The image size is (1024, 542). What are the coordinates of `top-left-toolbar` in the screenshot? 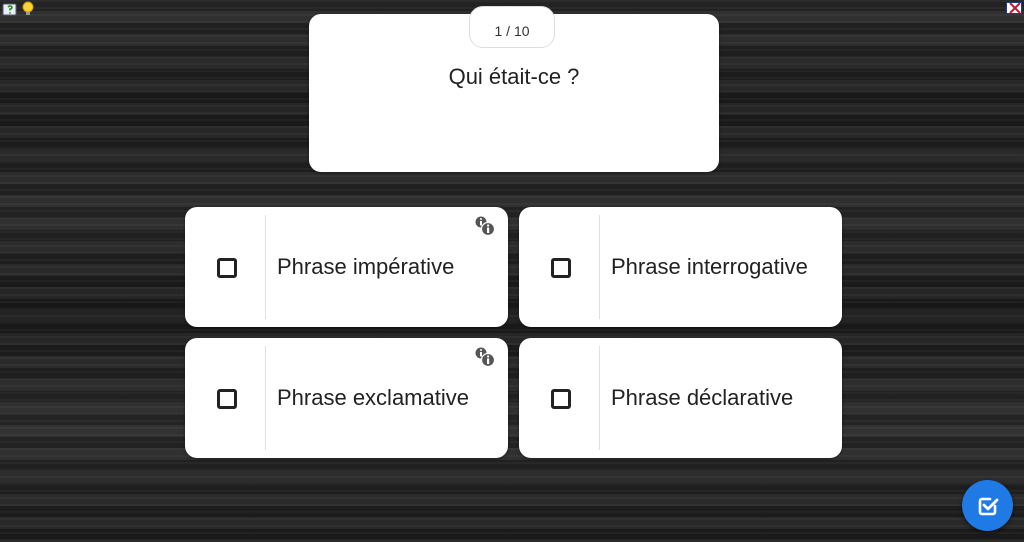 It's located at (19, 9).